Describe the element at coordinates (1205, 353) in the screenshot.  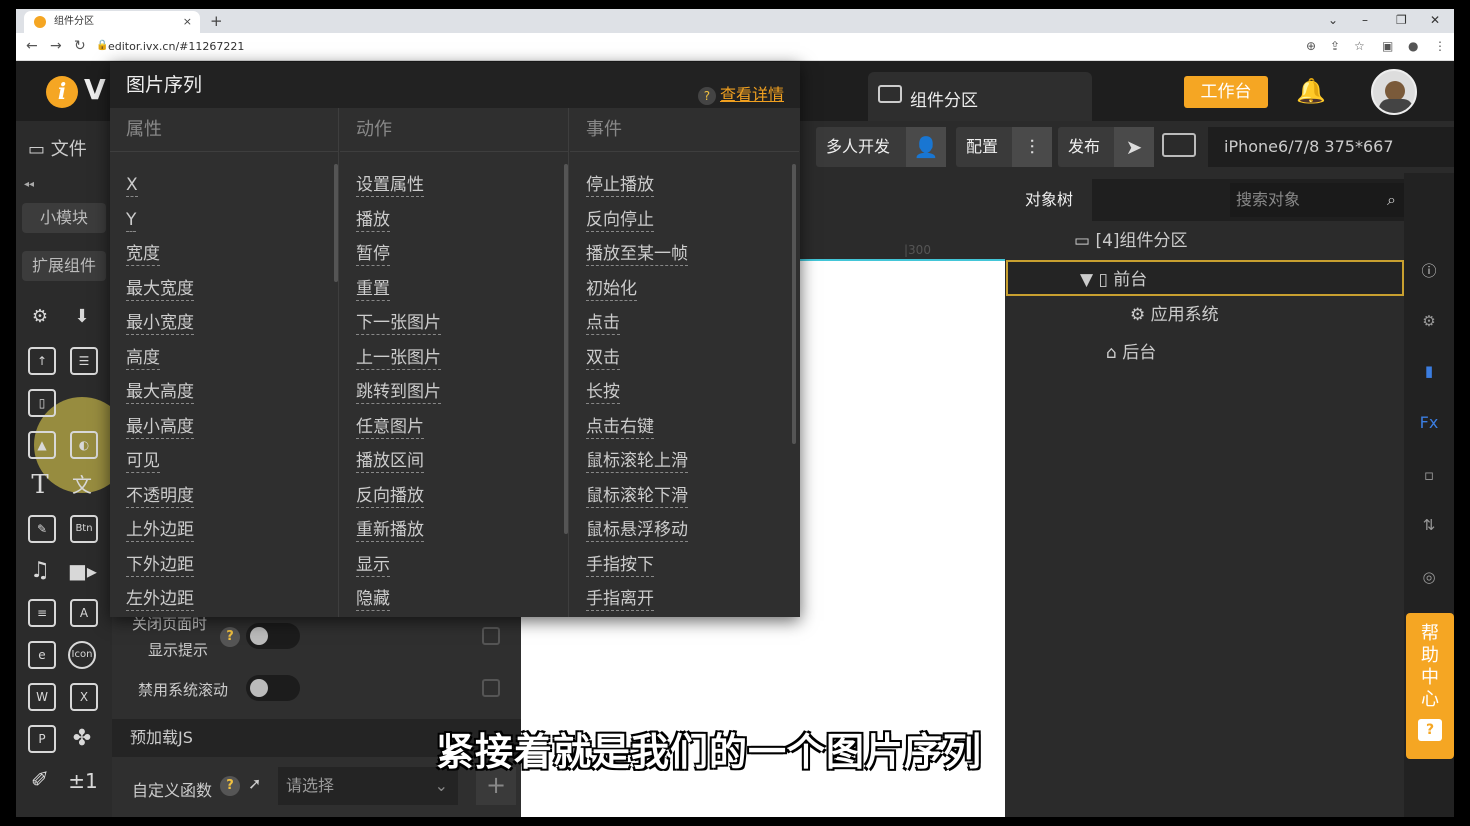
I see `tree-node-back: ⌂ 后台` at that location.